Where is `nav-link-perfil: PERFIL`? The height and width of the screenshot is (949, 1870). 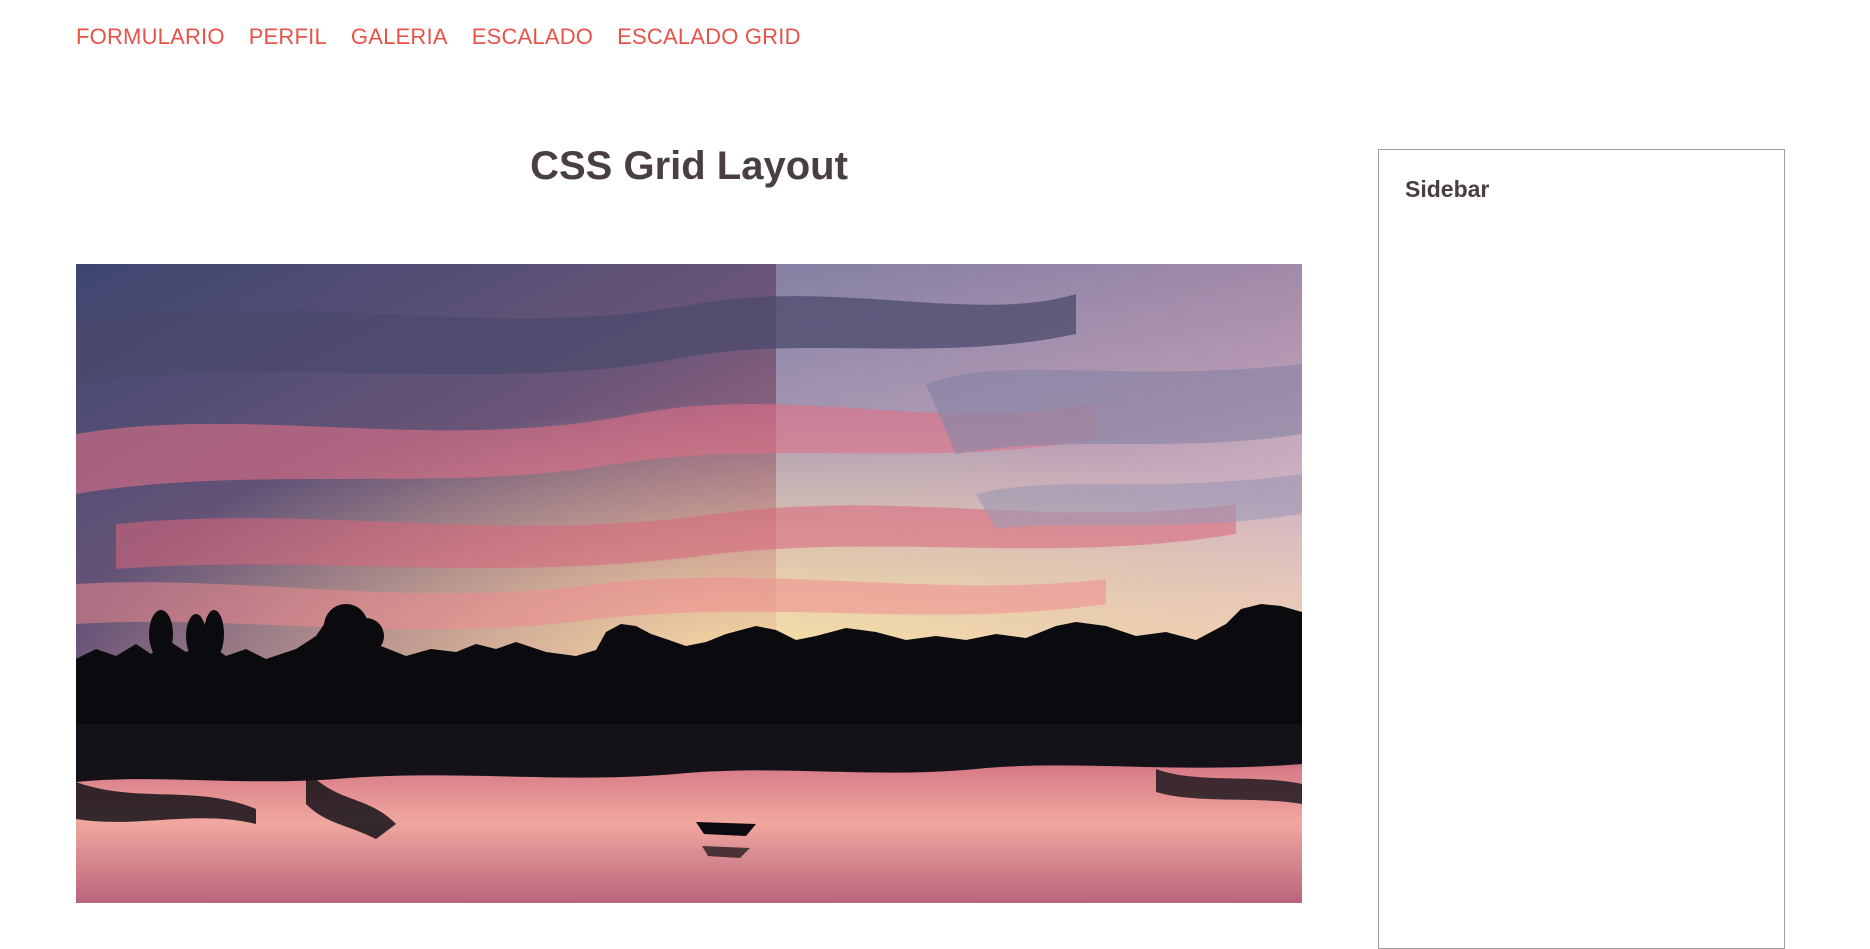 nav-link-perfil: PERFIL is located at coordinates (288, 37).